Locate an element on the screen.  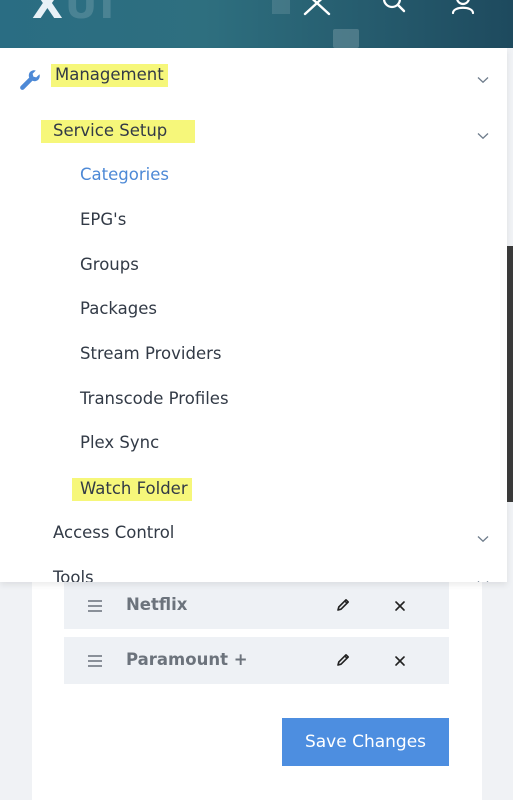
menu-item-label: Packages is located at coordinates (118, 308).